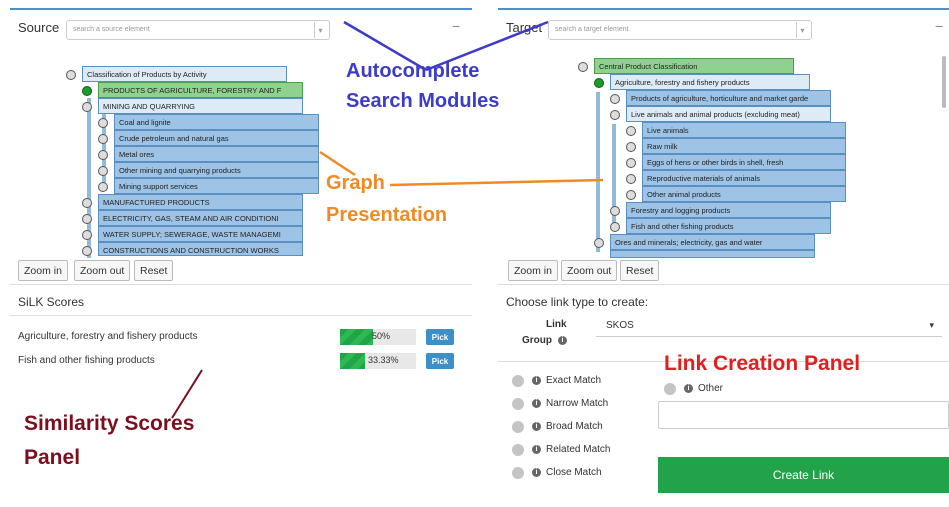 The height and width of the screenshot is (507, 949). Describe the element at coordinates (574, 426) in the screenshot. I see `option-label: Broad Match` at that location.